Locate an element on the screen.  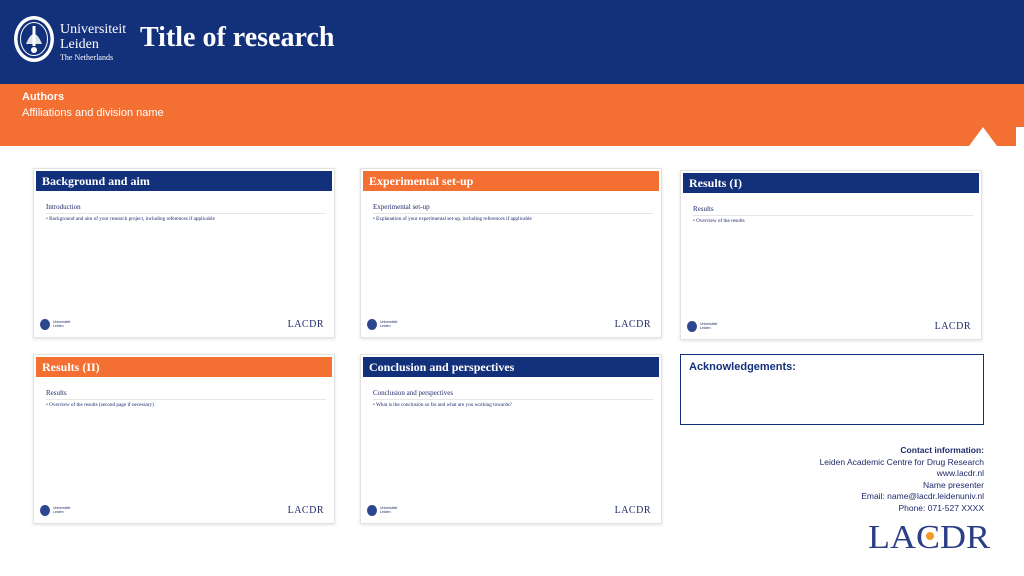
contact-email-link: Email: name@lacdr.leidenuniv.nl is located at coordinates (902, 497).